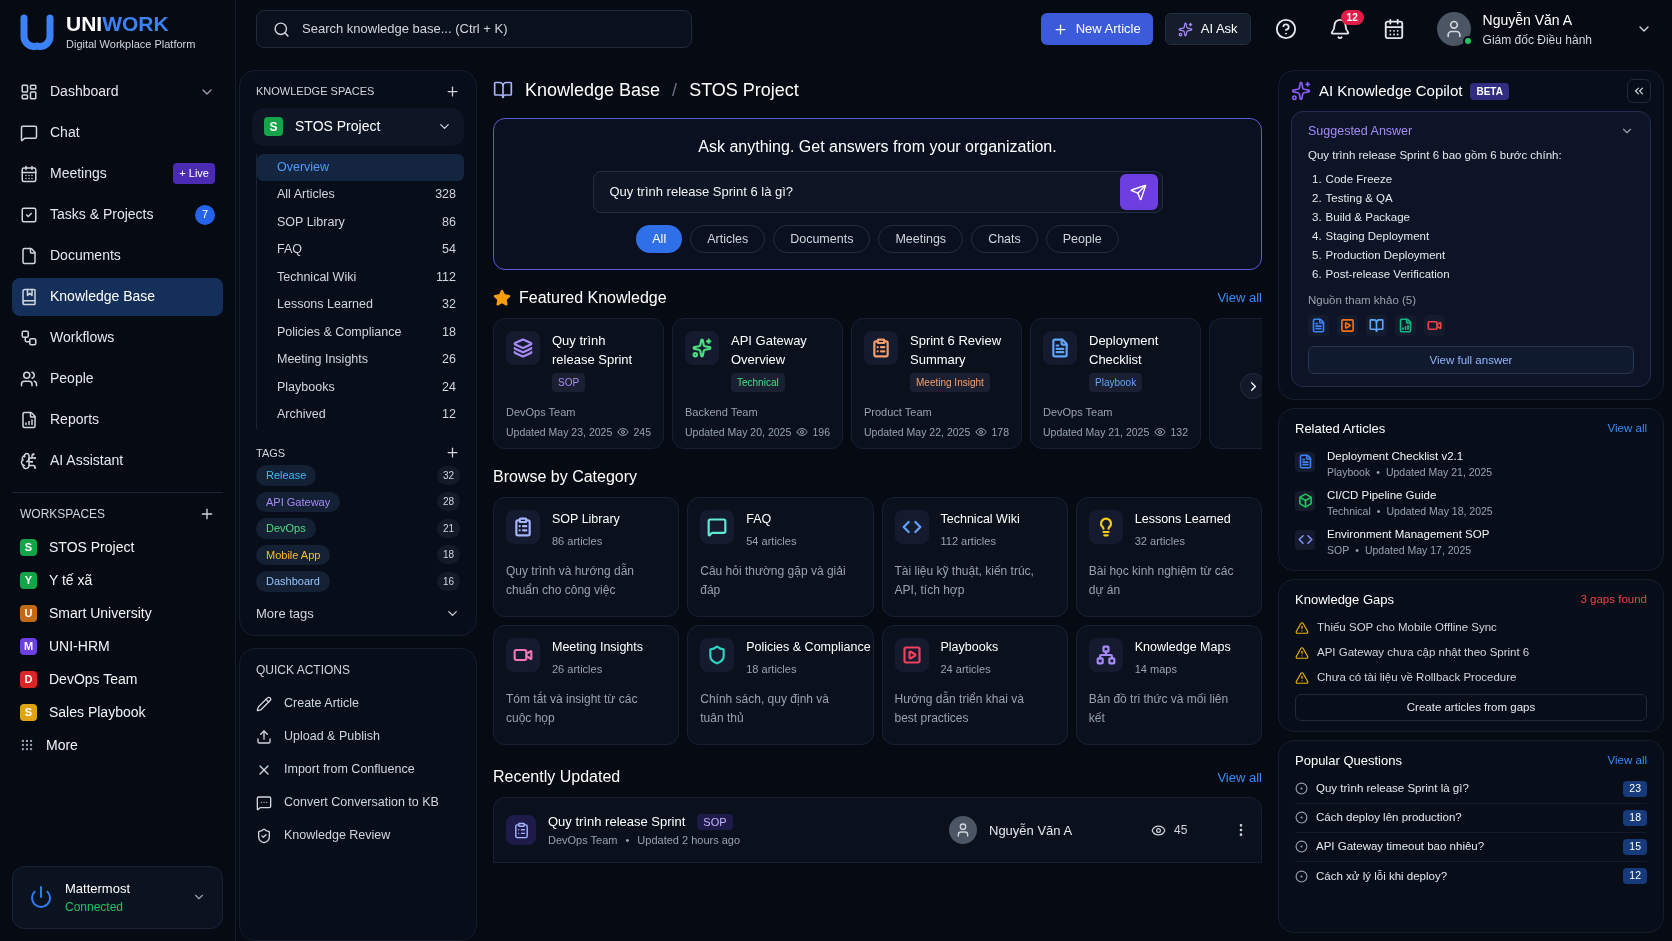 This screenshot has height=941, width=1672. I want to click on tag-chip: Release, so click(286, 475).